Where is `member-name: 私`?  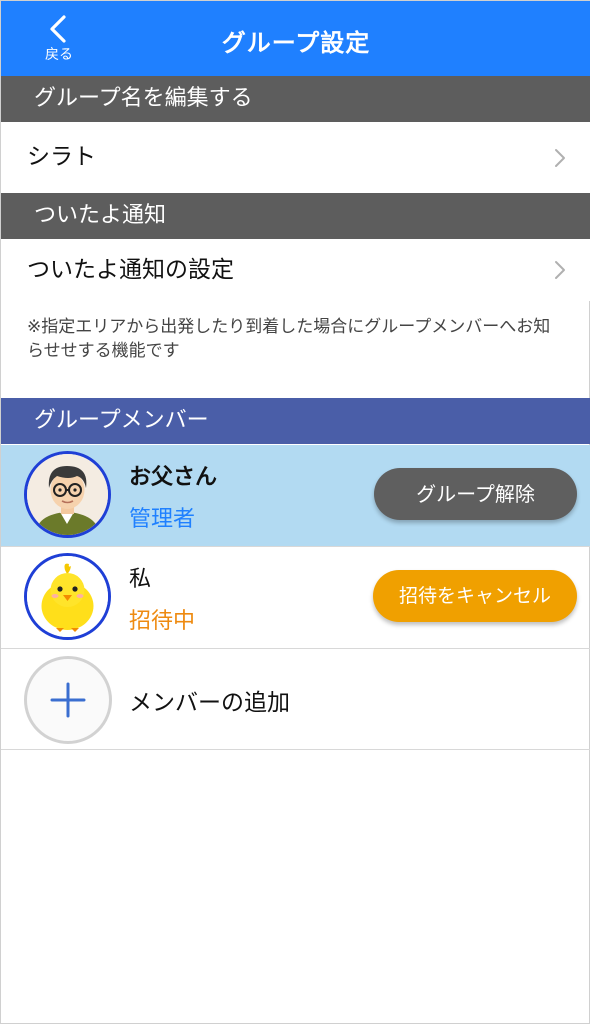 member-name: 私 is located at coordinates (140, 579).